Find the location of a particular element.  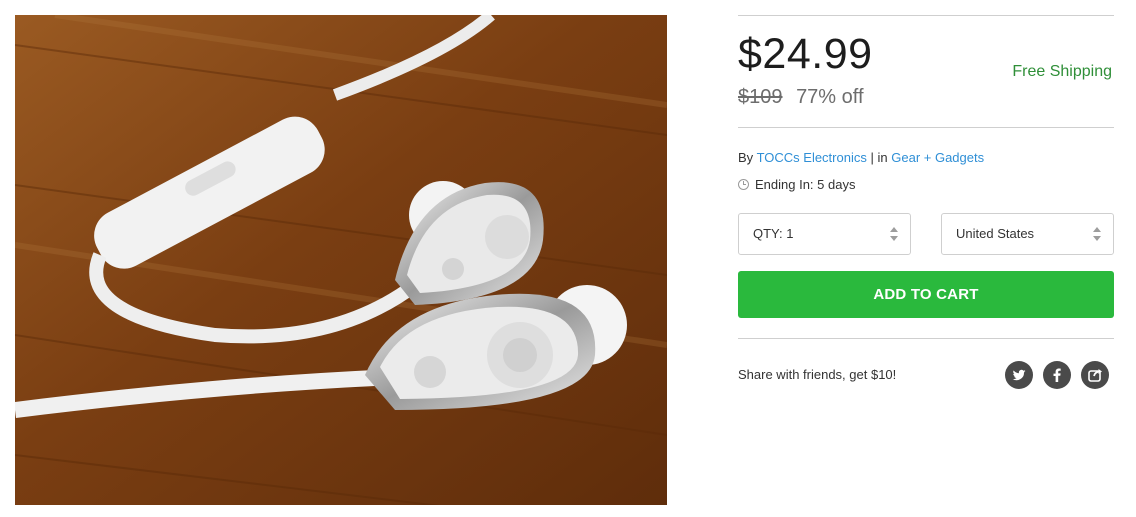

country-select: United States is located at coordinates (1027, 234).